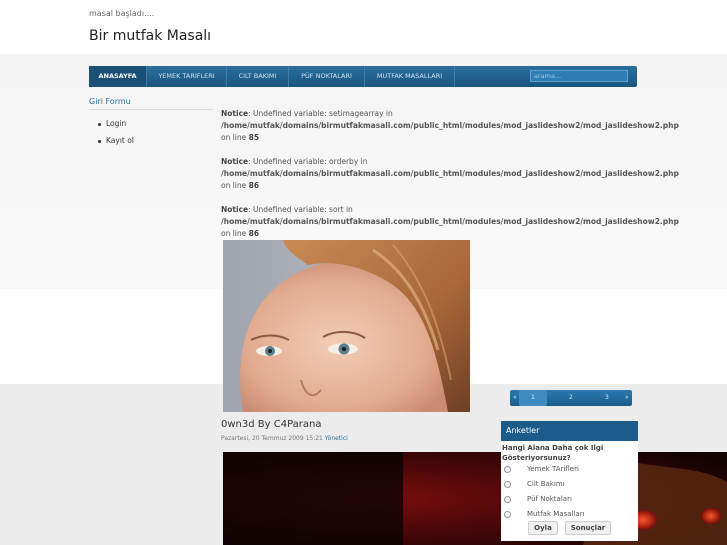  What do you see at coordinates (336, 438) in the screenshot?
I see `article-author: Yönetici` at bounding box center [336, 438].